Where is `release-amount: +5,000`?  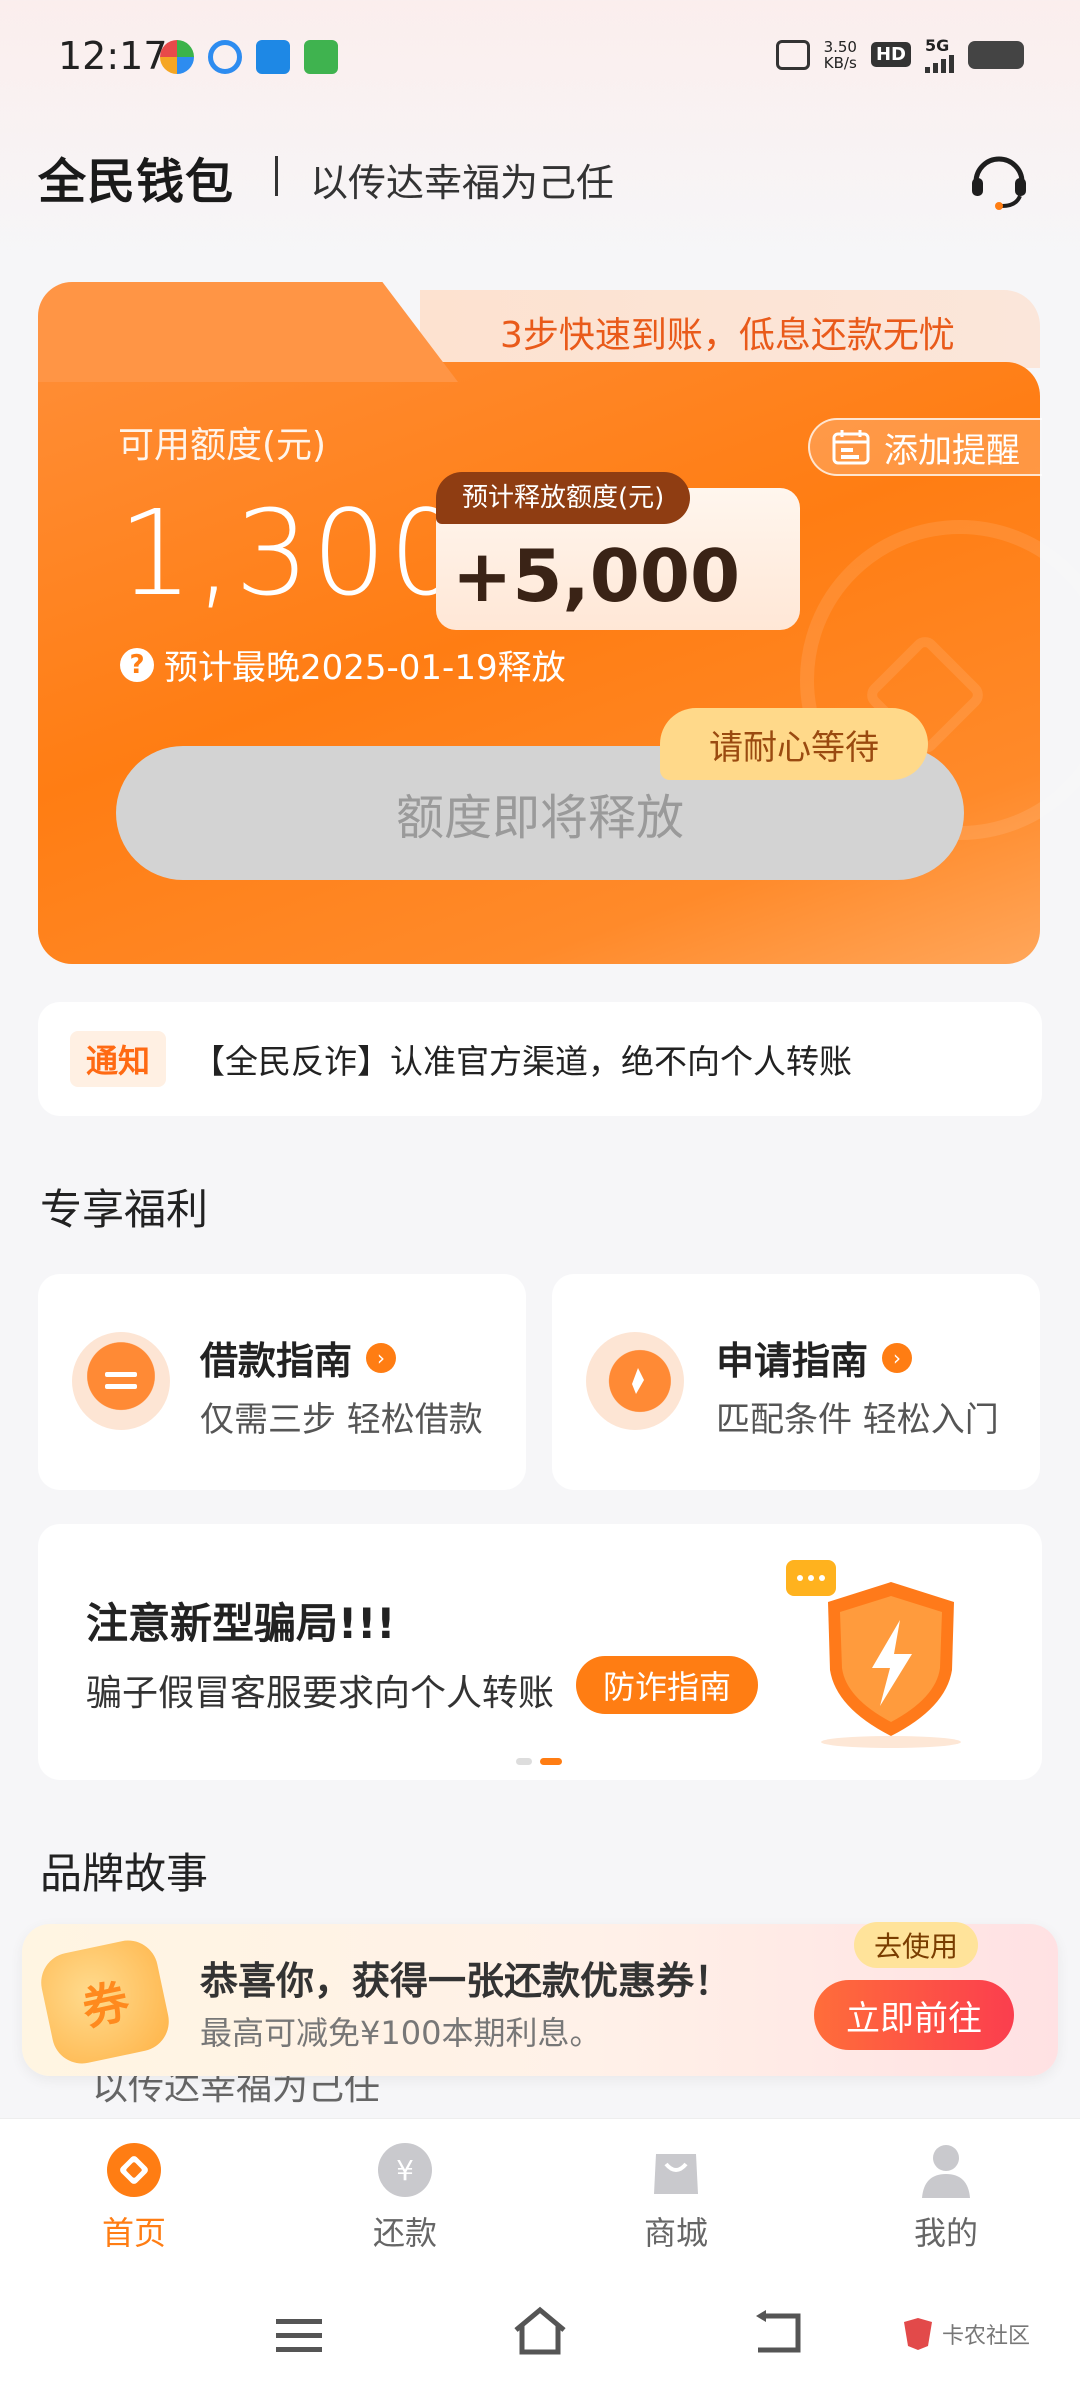
release-amount: +5,000 is located at coordinates (596, 576).